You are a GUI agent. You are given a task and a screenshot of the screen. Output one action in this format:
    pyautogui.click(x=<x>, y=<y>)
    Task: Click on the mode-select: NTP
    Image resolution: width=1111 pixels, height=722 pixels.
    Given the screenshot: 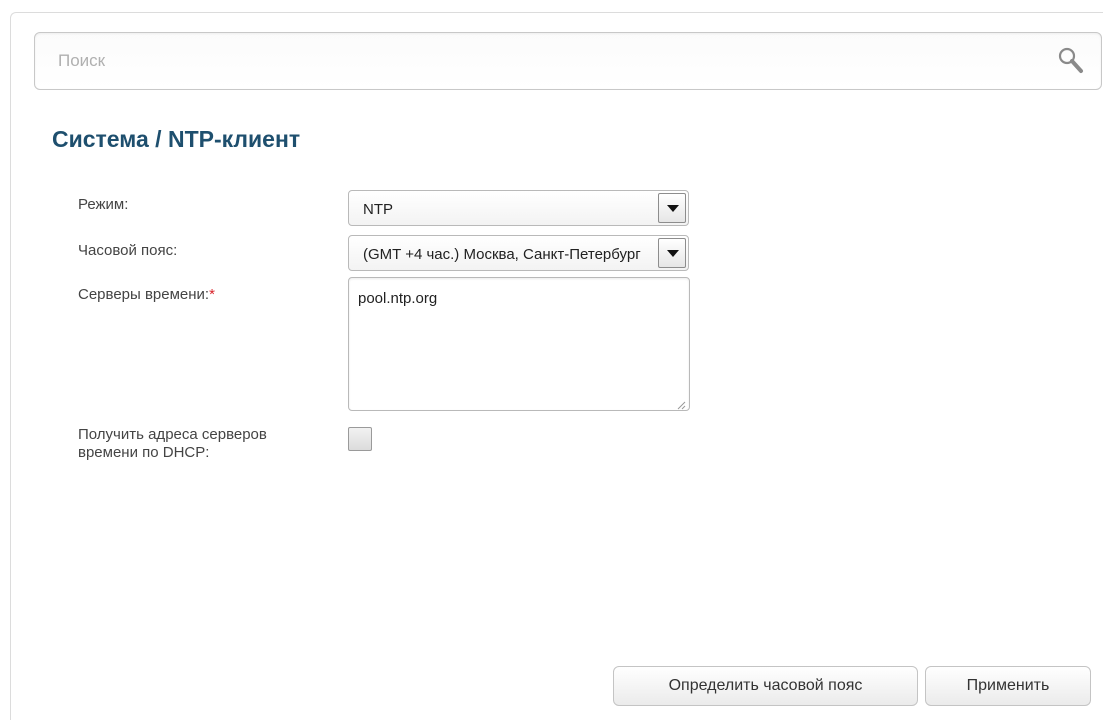 What is the action you would take?
    pyautogui.click(x=518, y=208)
    